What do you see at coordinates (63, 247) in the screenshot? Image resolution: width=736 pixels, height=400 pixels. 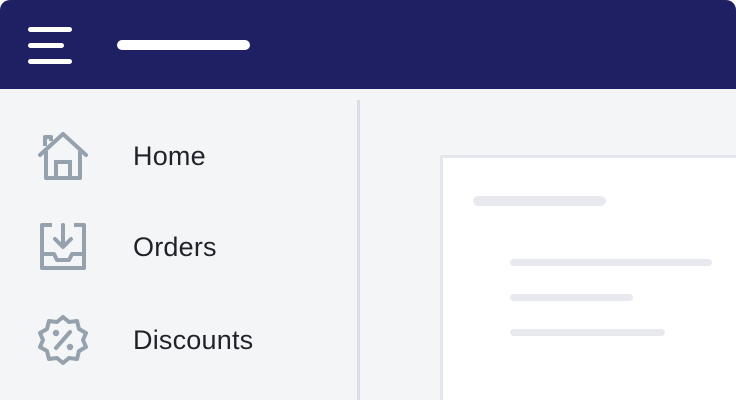 I see `inbox-download-icon` at bounding box center [63, 247].